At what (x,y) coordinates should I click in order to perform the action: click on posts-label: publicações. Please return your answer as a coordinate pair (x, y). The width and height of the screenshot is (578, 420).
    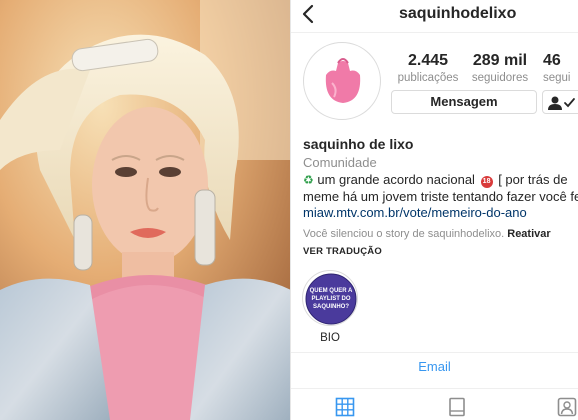
    Looking at the image, I should click on (428, 78).